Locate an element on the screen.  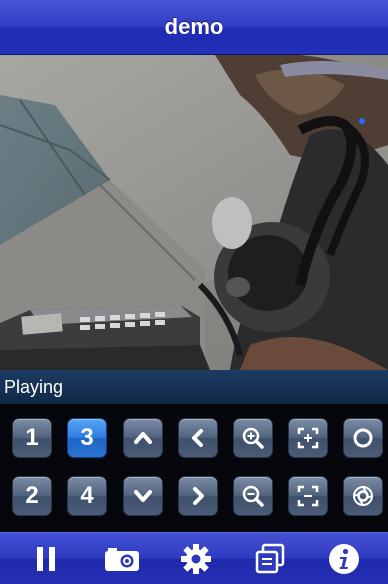
channel-3-label: 3 is located at coordinates (87, 437).